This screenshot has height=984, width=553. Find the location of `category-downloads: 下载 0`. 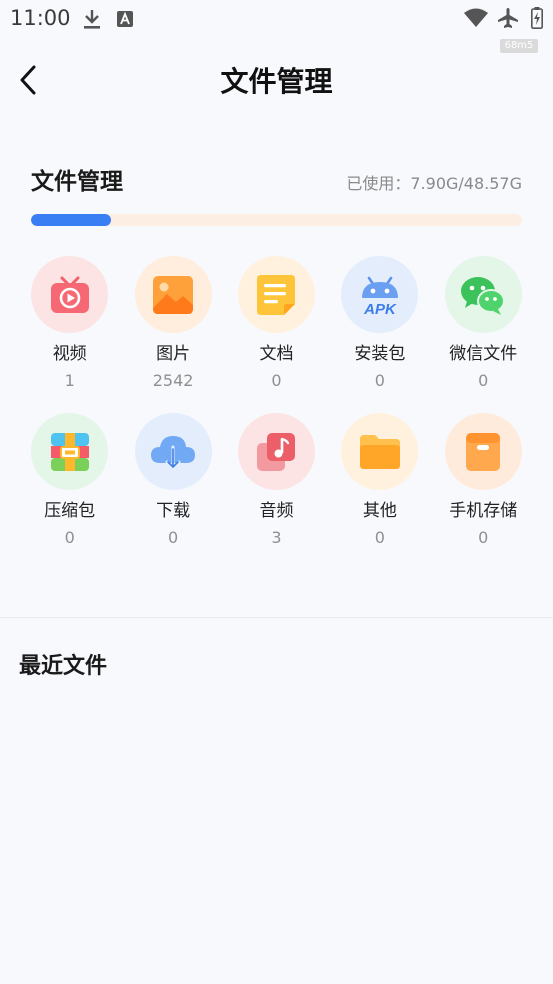

category-downloads: 下载 0 is located at coordinates (172, 480).